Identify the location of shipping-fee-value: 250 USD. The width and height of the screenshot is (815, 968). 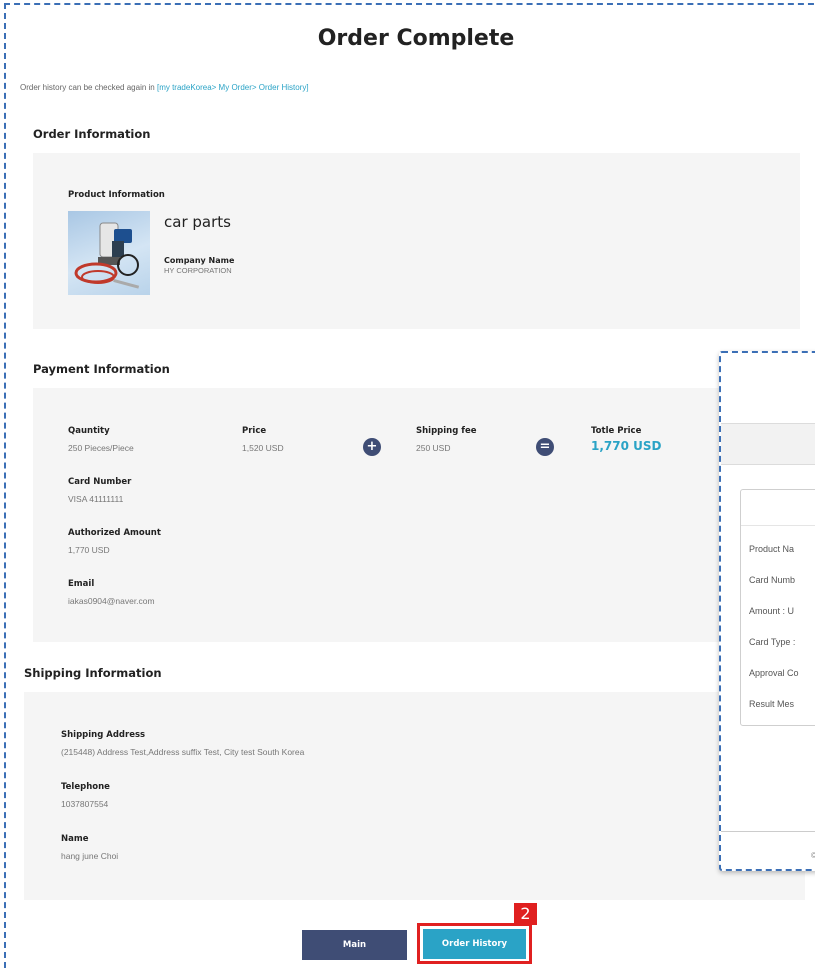
(433, 448).